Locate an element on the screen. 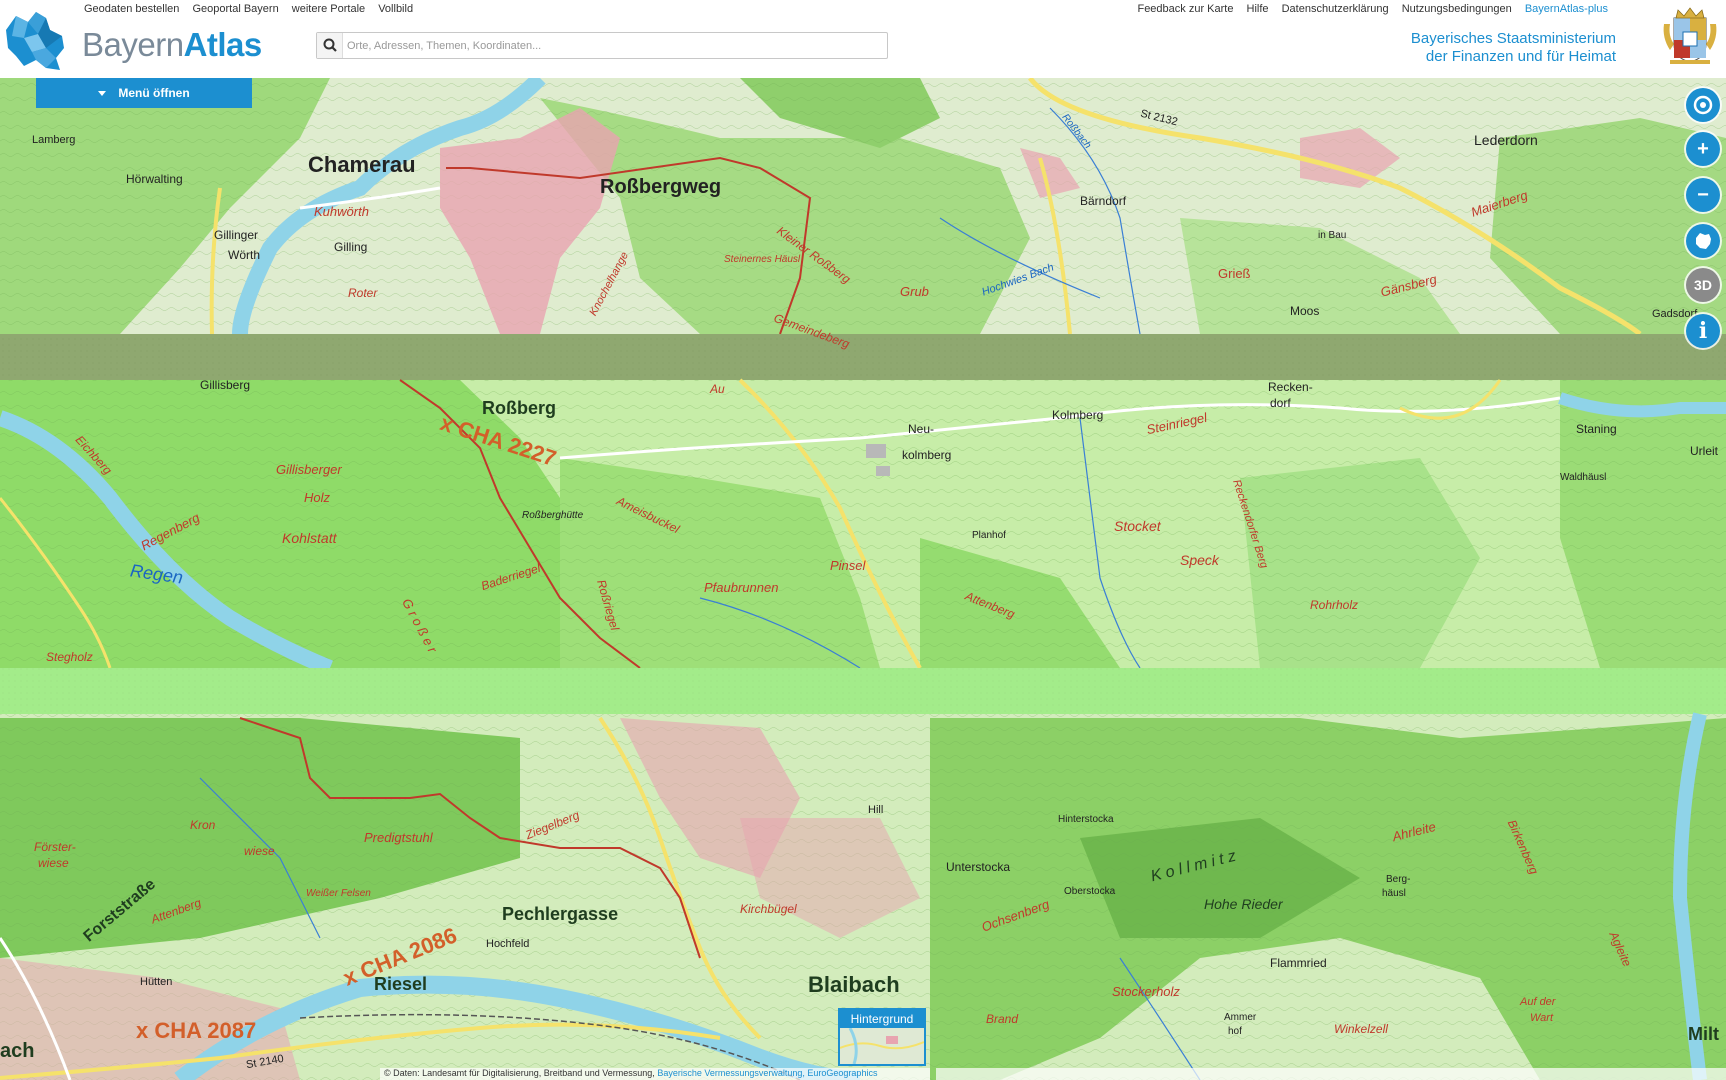 This screenshot has height=1080, width=1726. map-label-riesel: Riesel is located at coordinates (401, 984).